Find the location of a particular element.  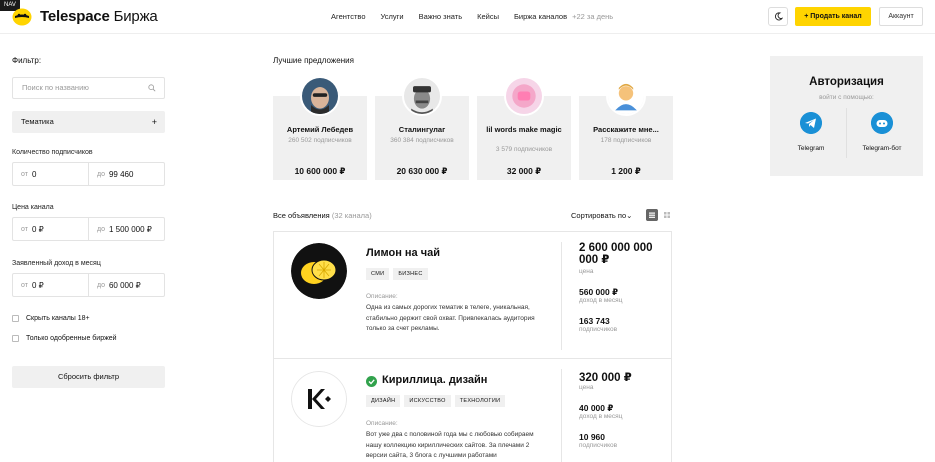

subs-from-value: 0 is located at coordinates (34, 174).